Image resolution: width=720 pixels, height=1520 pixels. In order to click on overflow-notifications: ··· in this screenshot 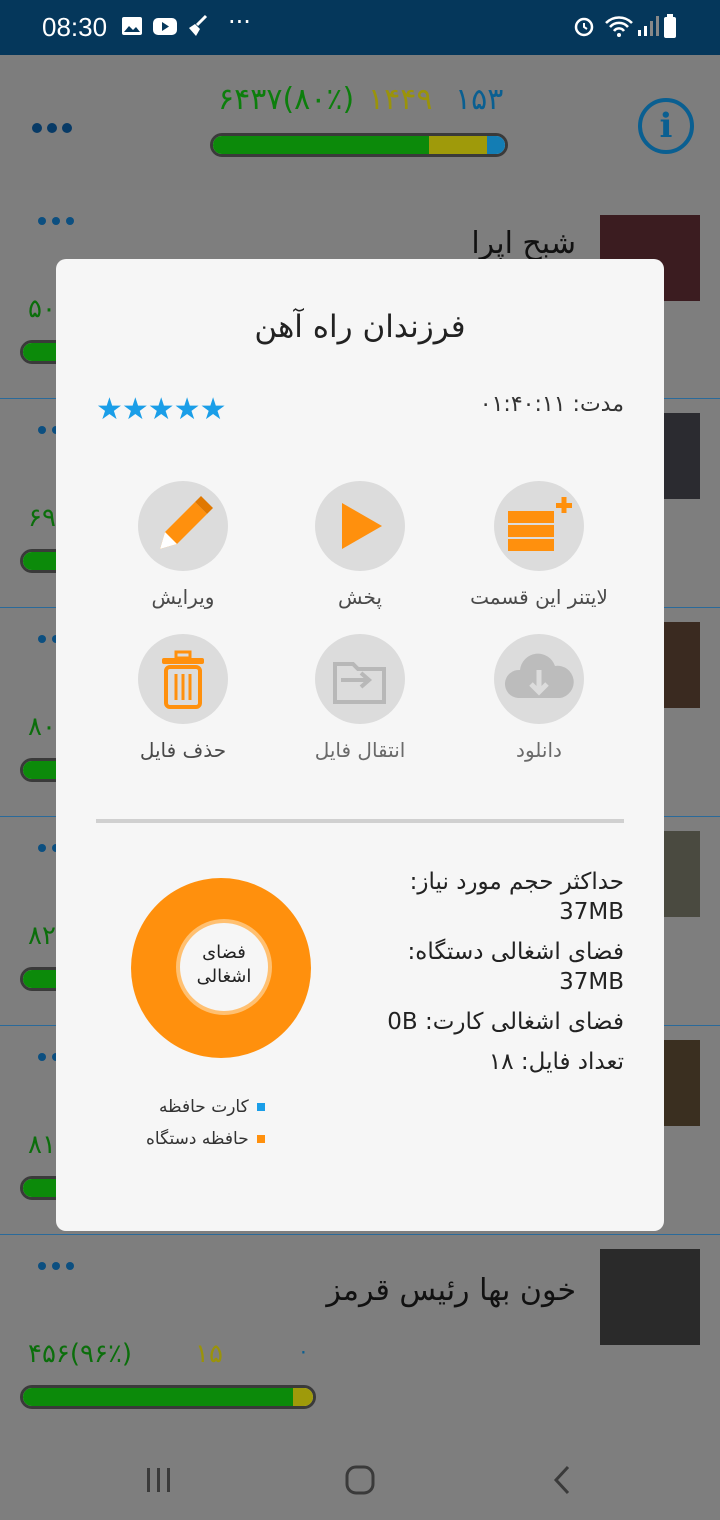, I will do `click(239, 22)`.